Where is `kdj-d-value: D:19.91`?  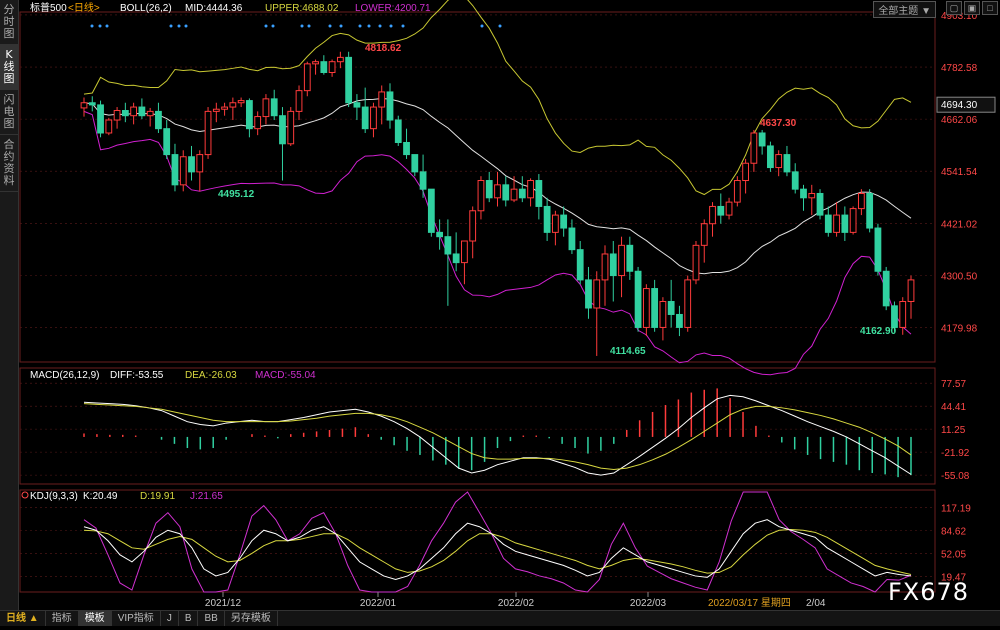
kdj-d-value: D:19.91 is located at coordinates (157, 496).